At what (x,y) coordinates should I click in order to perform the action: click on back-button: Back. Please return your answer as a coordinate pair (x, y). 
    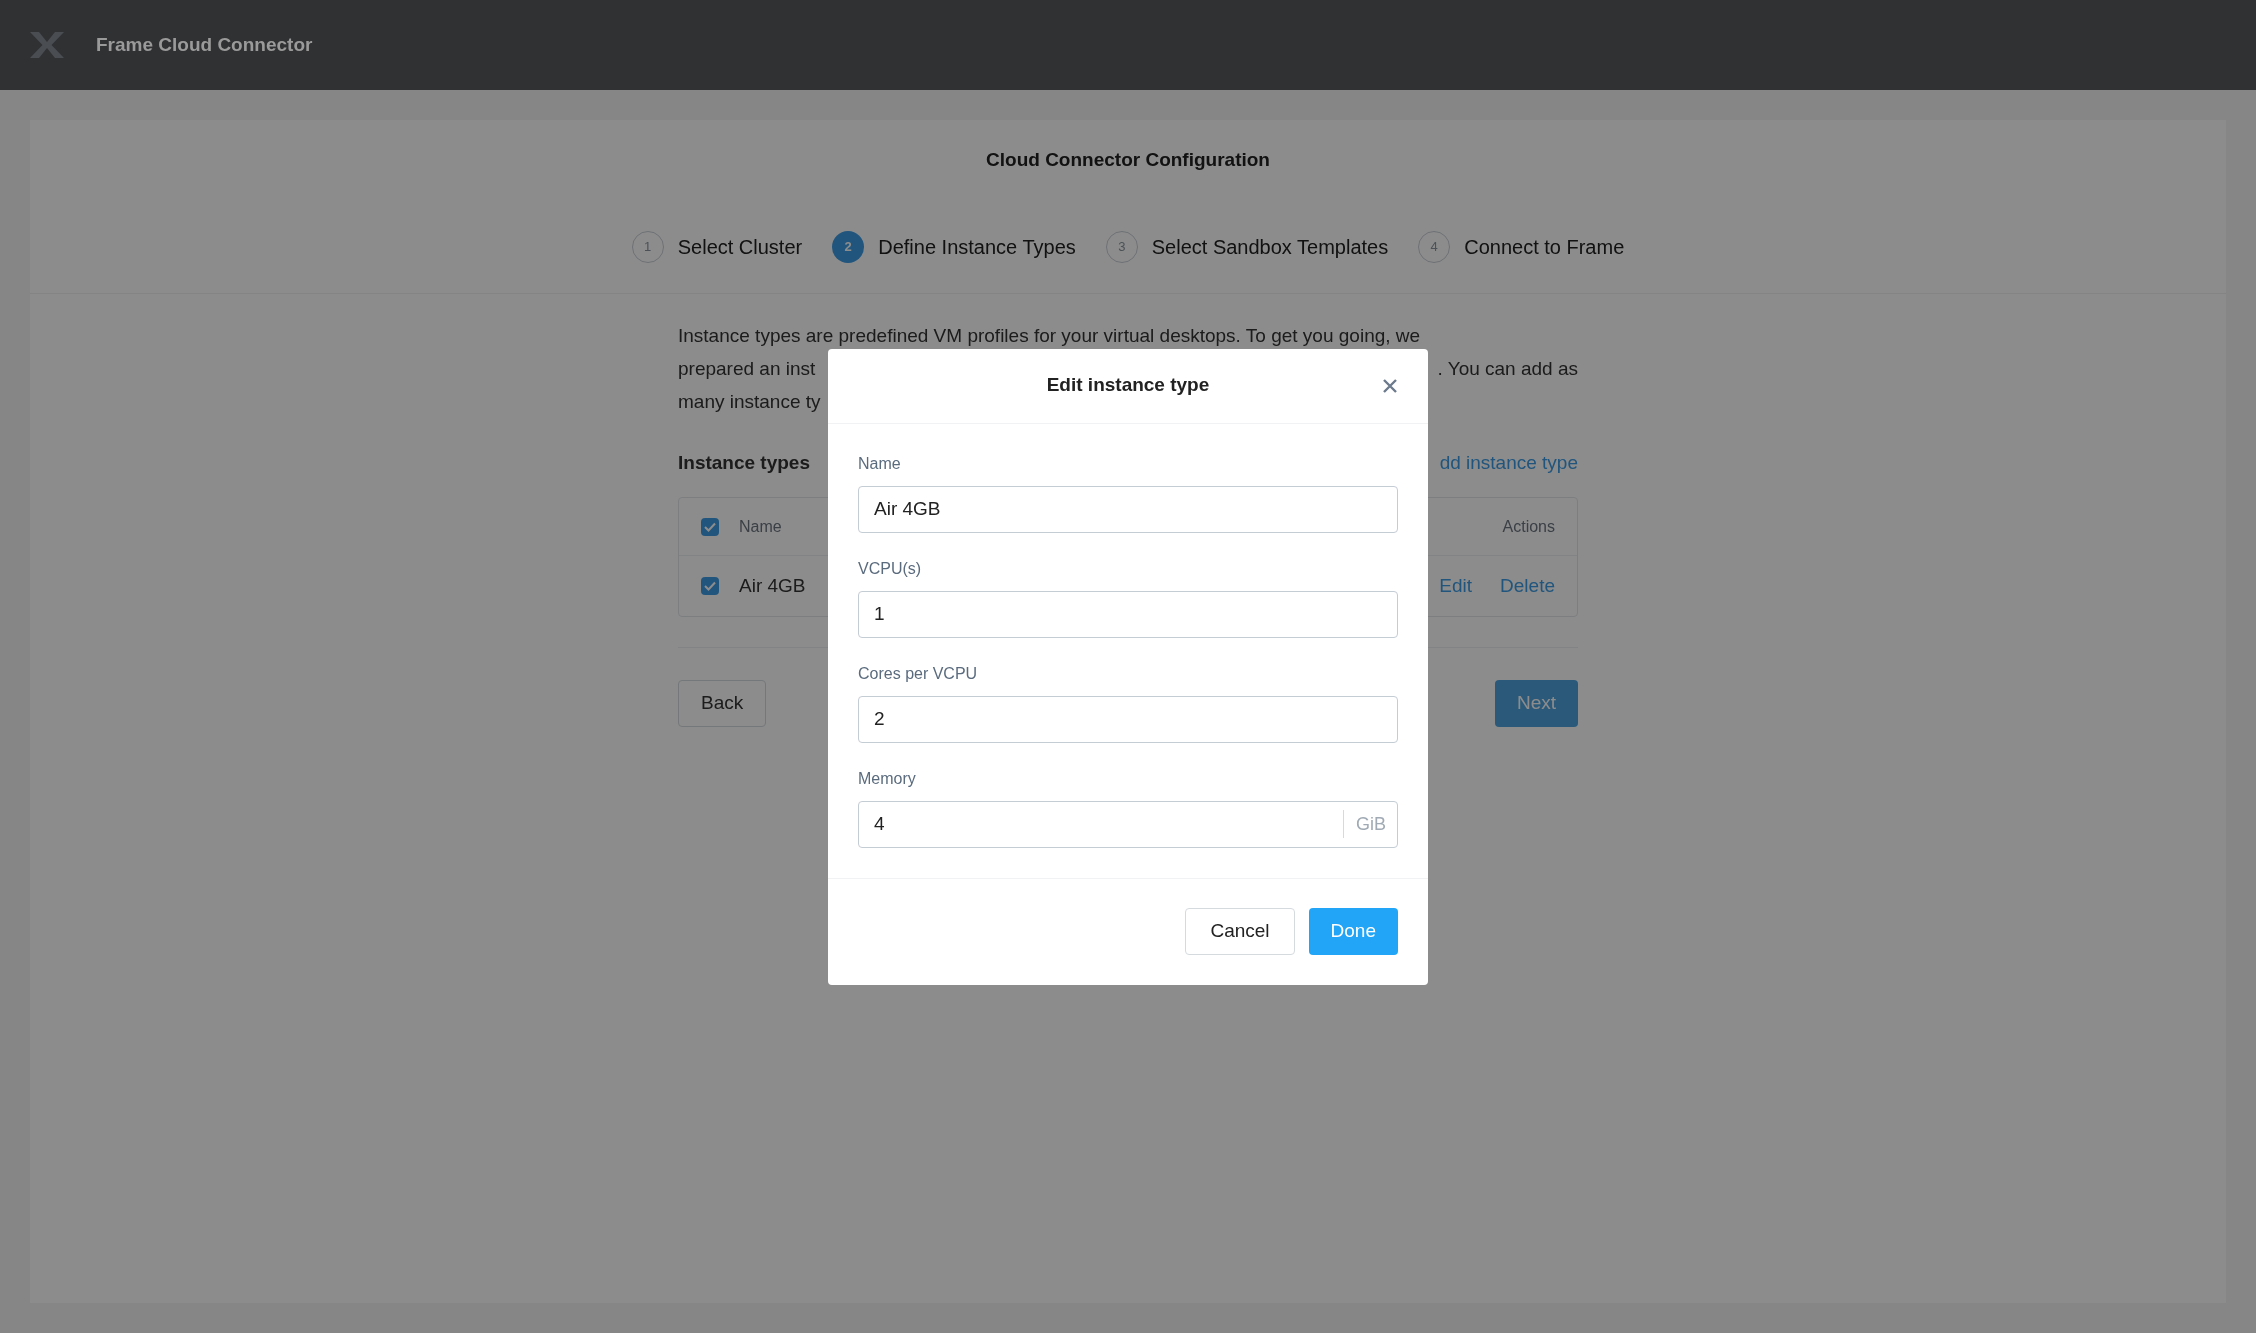
    Looking at the image, I should click on (722, 703).